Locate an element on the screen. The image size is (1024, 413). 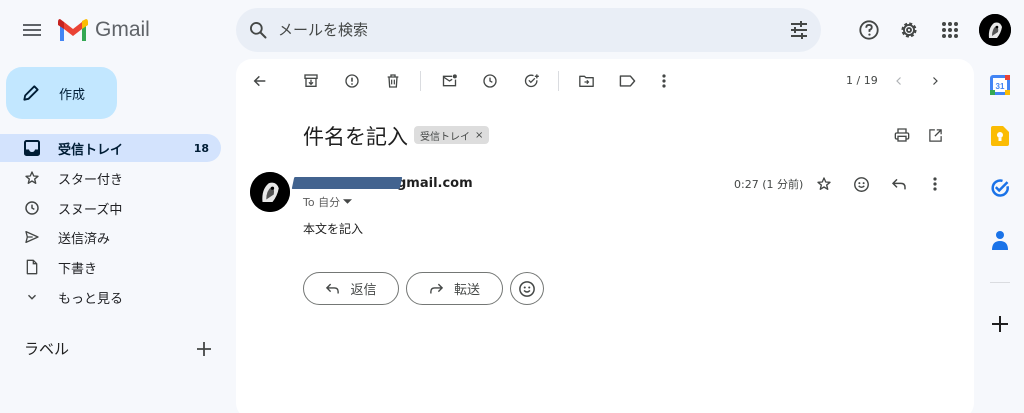
trash-icon is located at coordinates (393, 81).